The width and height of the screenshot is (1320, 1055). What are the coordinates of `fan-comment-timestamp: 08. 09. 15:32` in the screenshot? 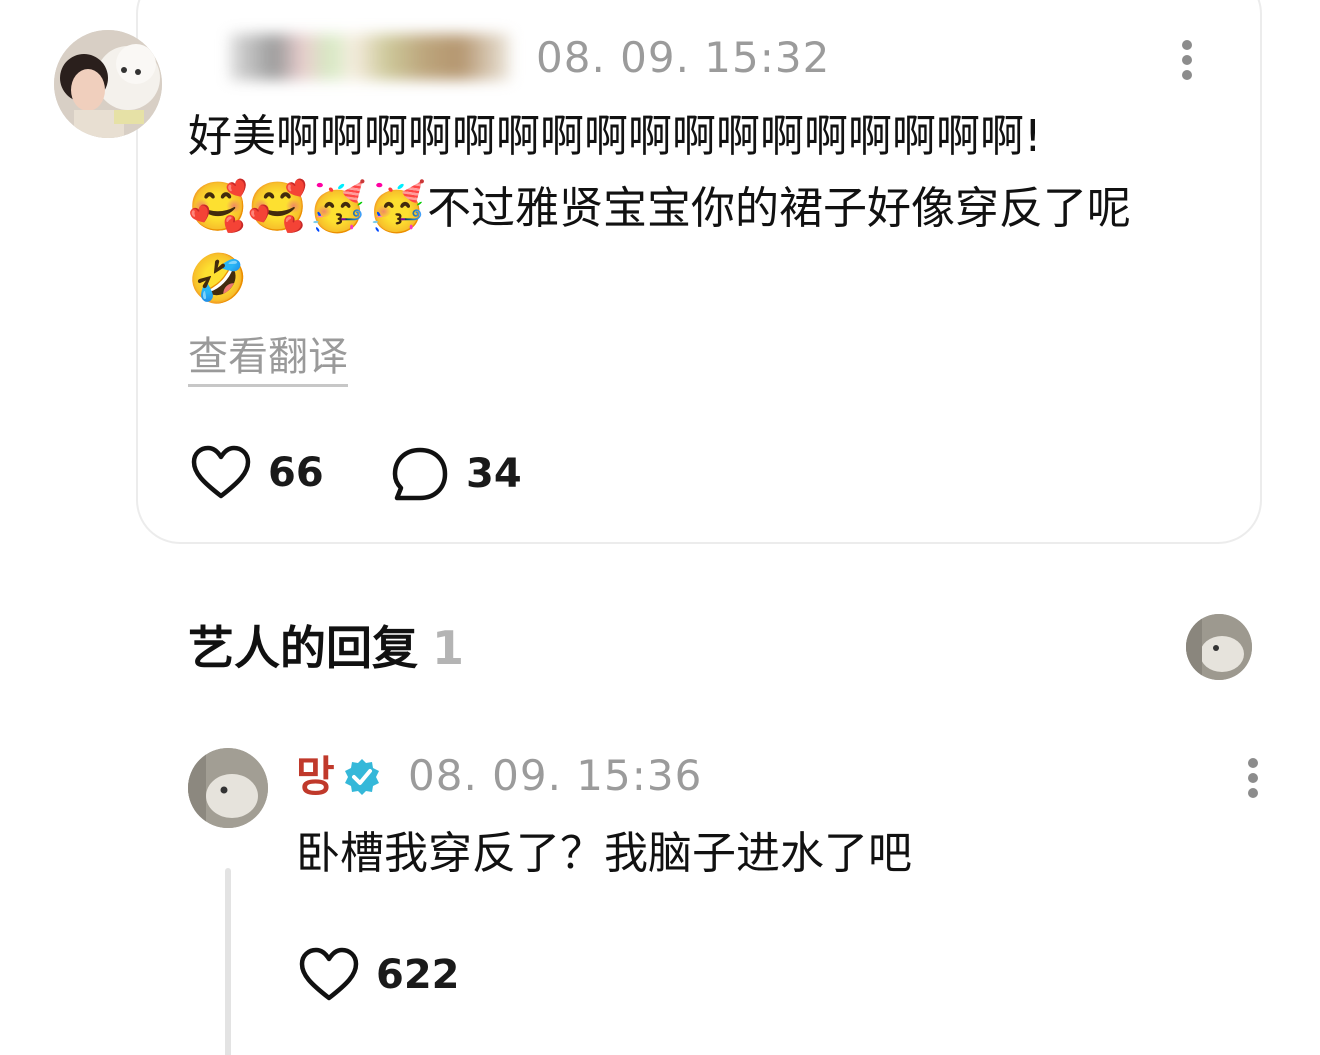 It's located at (683, 57).